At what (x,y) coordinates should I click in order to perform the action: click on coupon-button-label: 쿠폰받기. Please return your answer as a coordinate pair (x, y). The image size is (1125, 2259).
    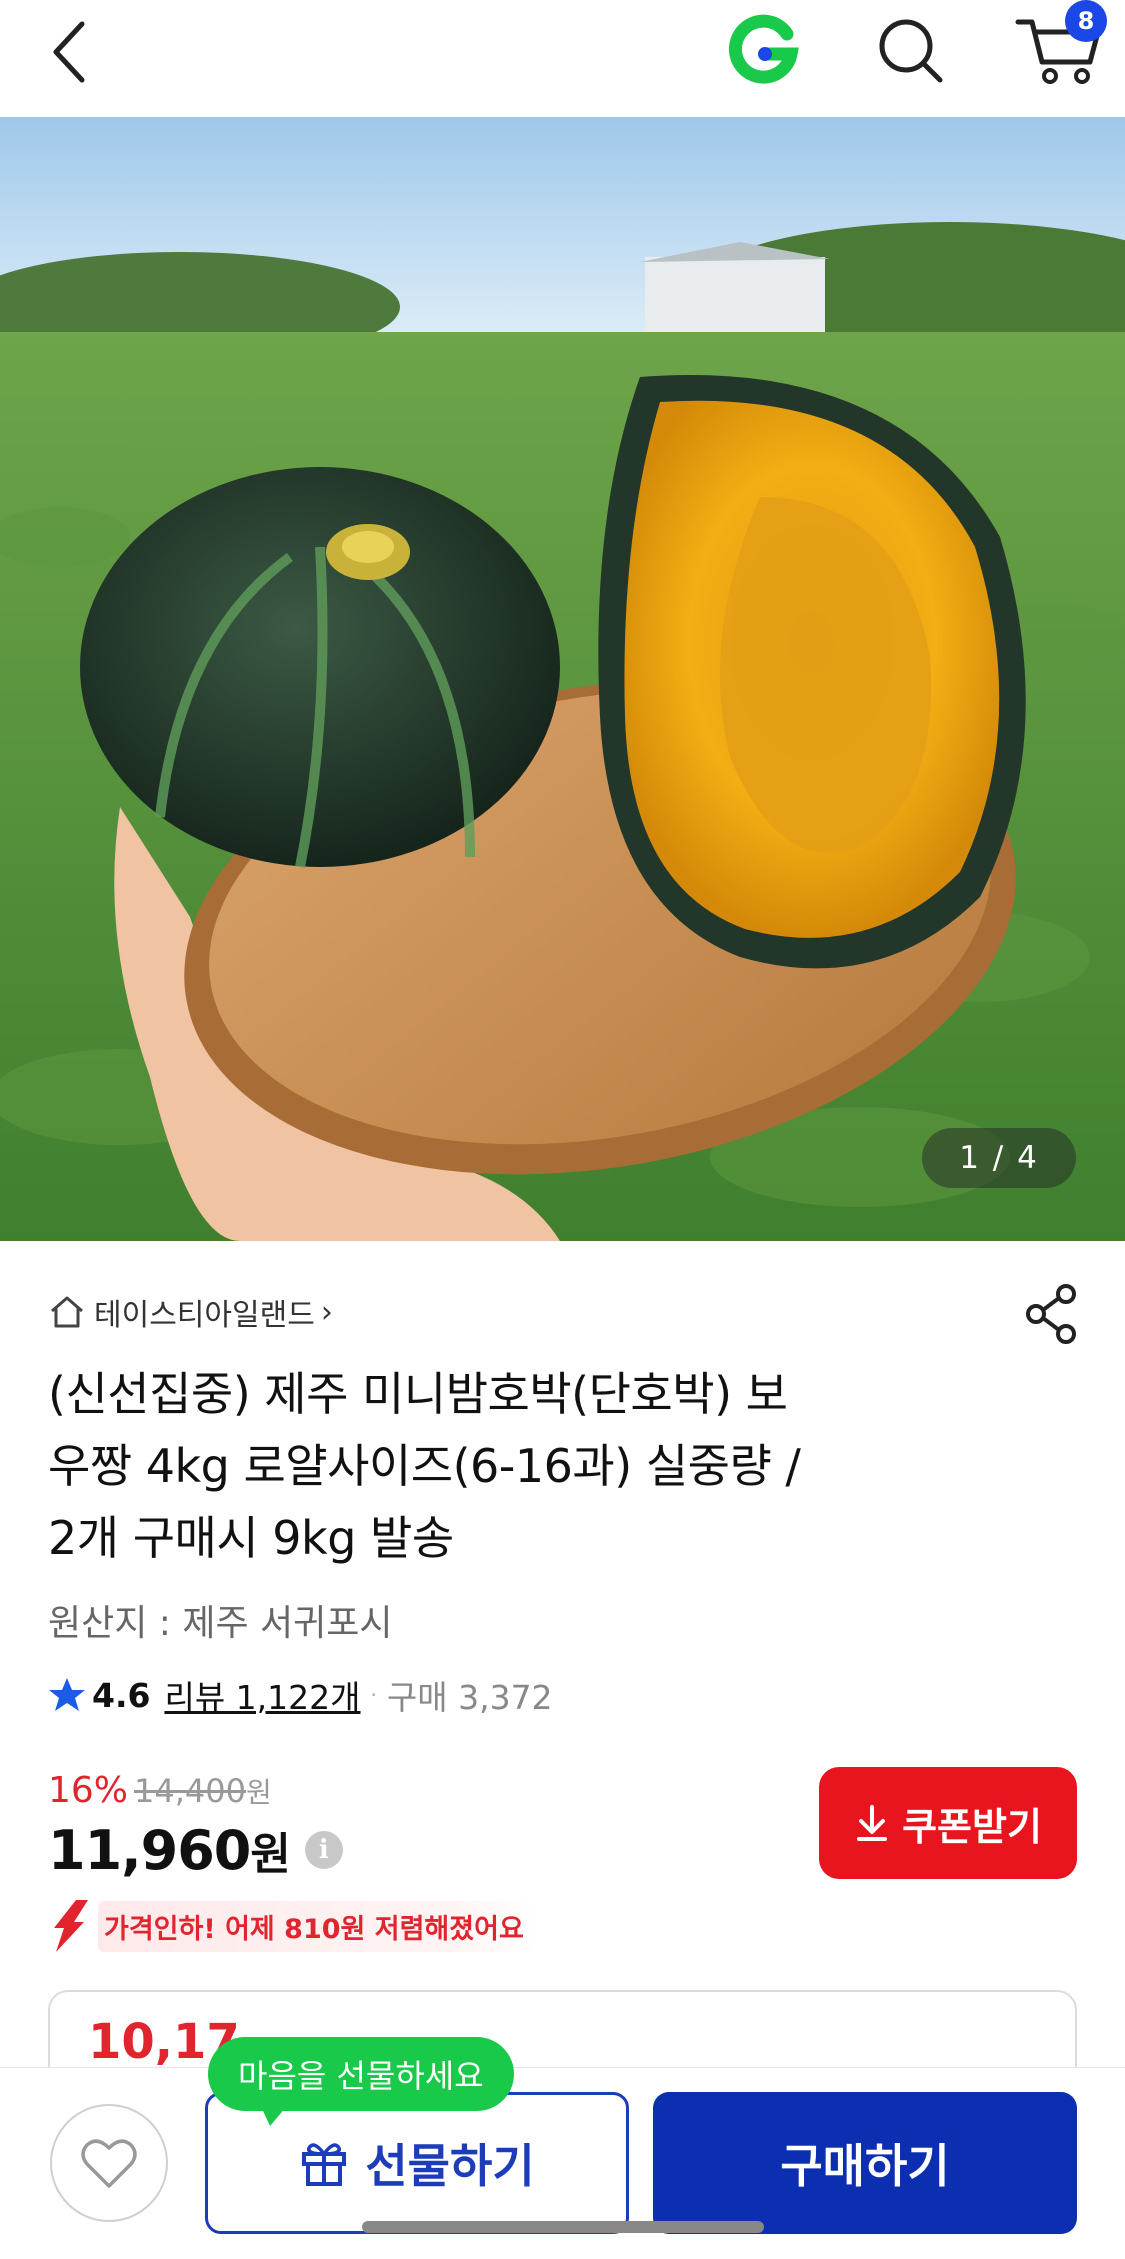
    Looking at the image, I should click on (972, 1826).